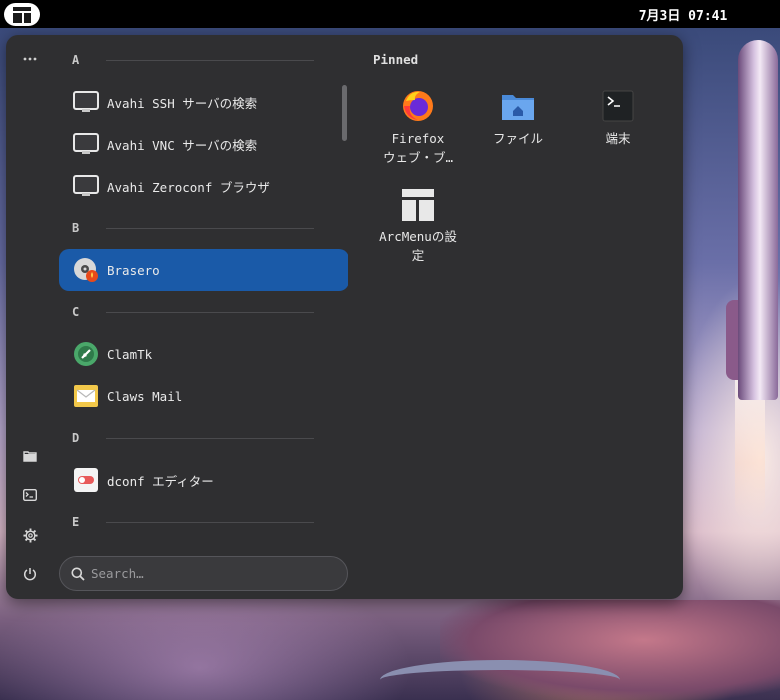  I want to click on section-header-c: C, so click(193, 312).